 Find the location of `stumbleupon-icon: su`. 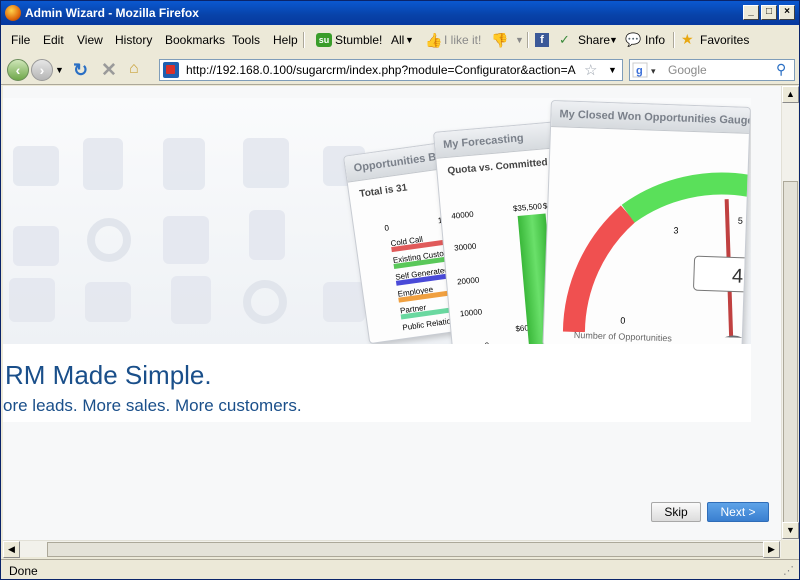

stumbleupon-icon: su is located at coordinates (324, 40).